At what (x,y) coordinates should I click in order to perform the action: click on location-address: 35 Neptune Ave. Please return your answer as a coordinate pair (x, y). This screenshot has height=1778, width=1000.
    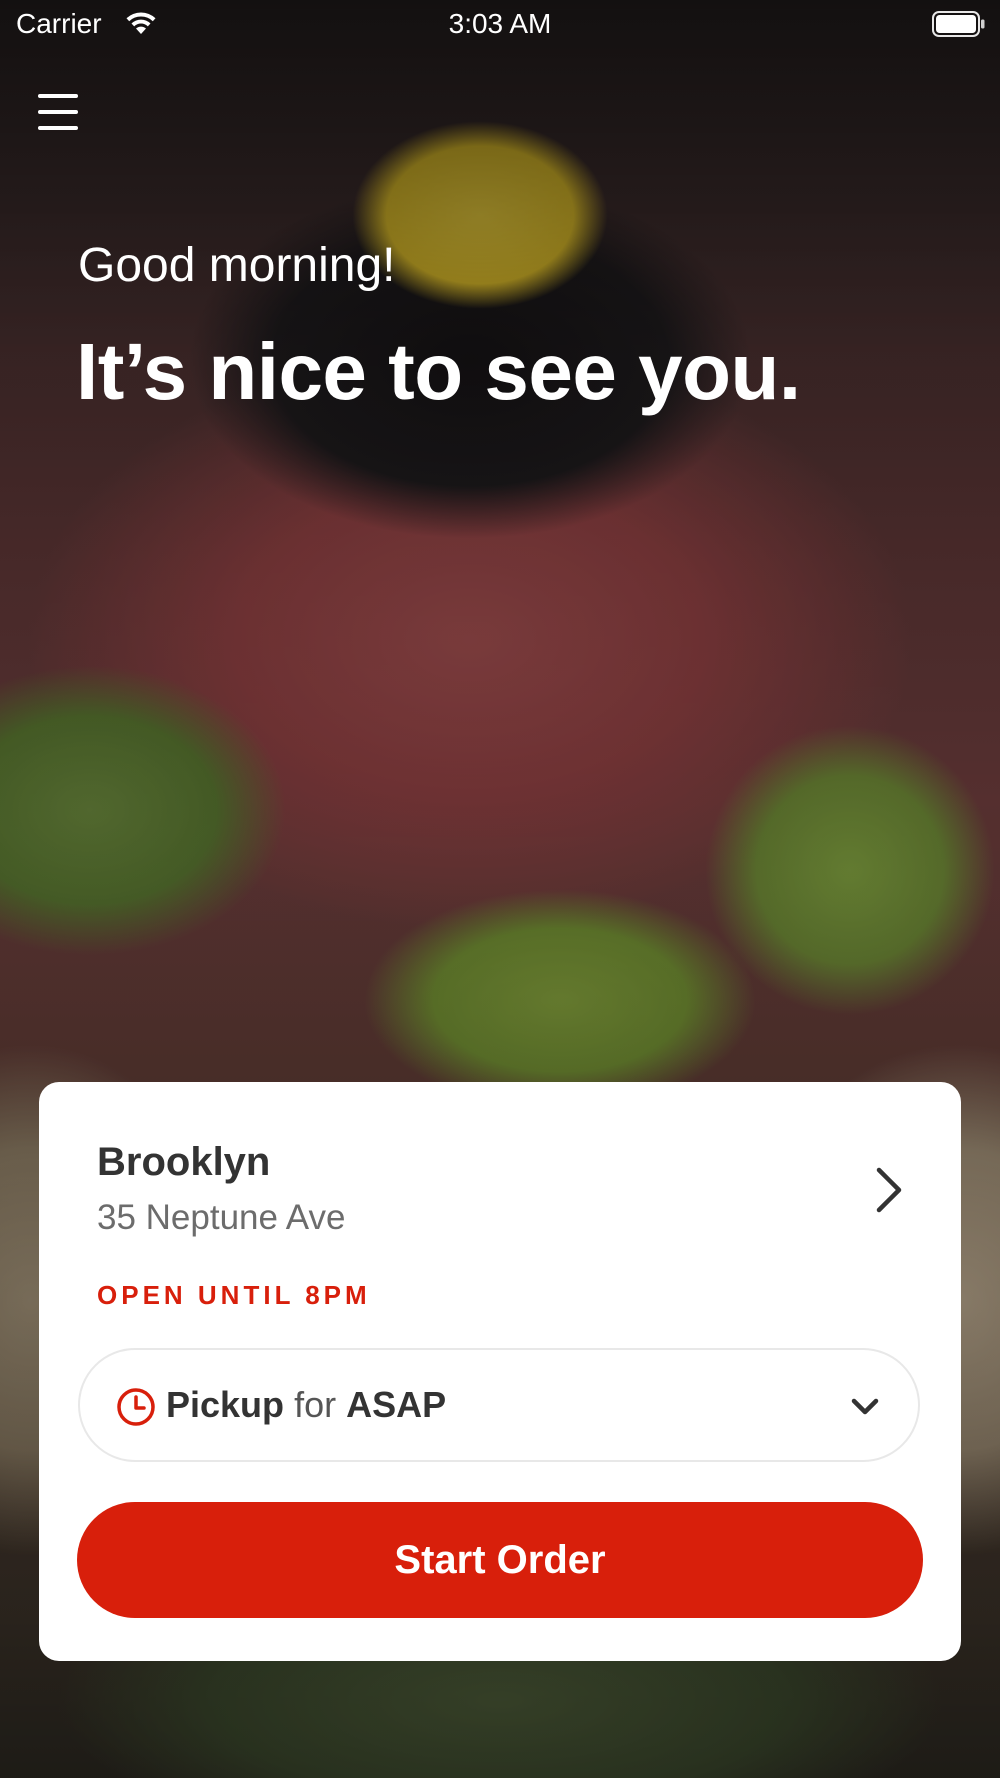
    Looking at the image, I should click on (221, 1217).